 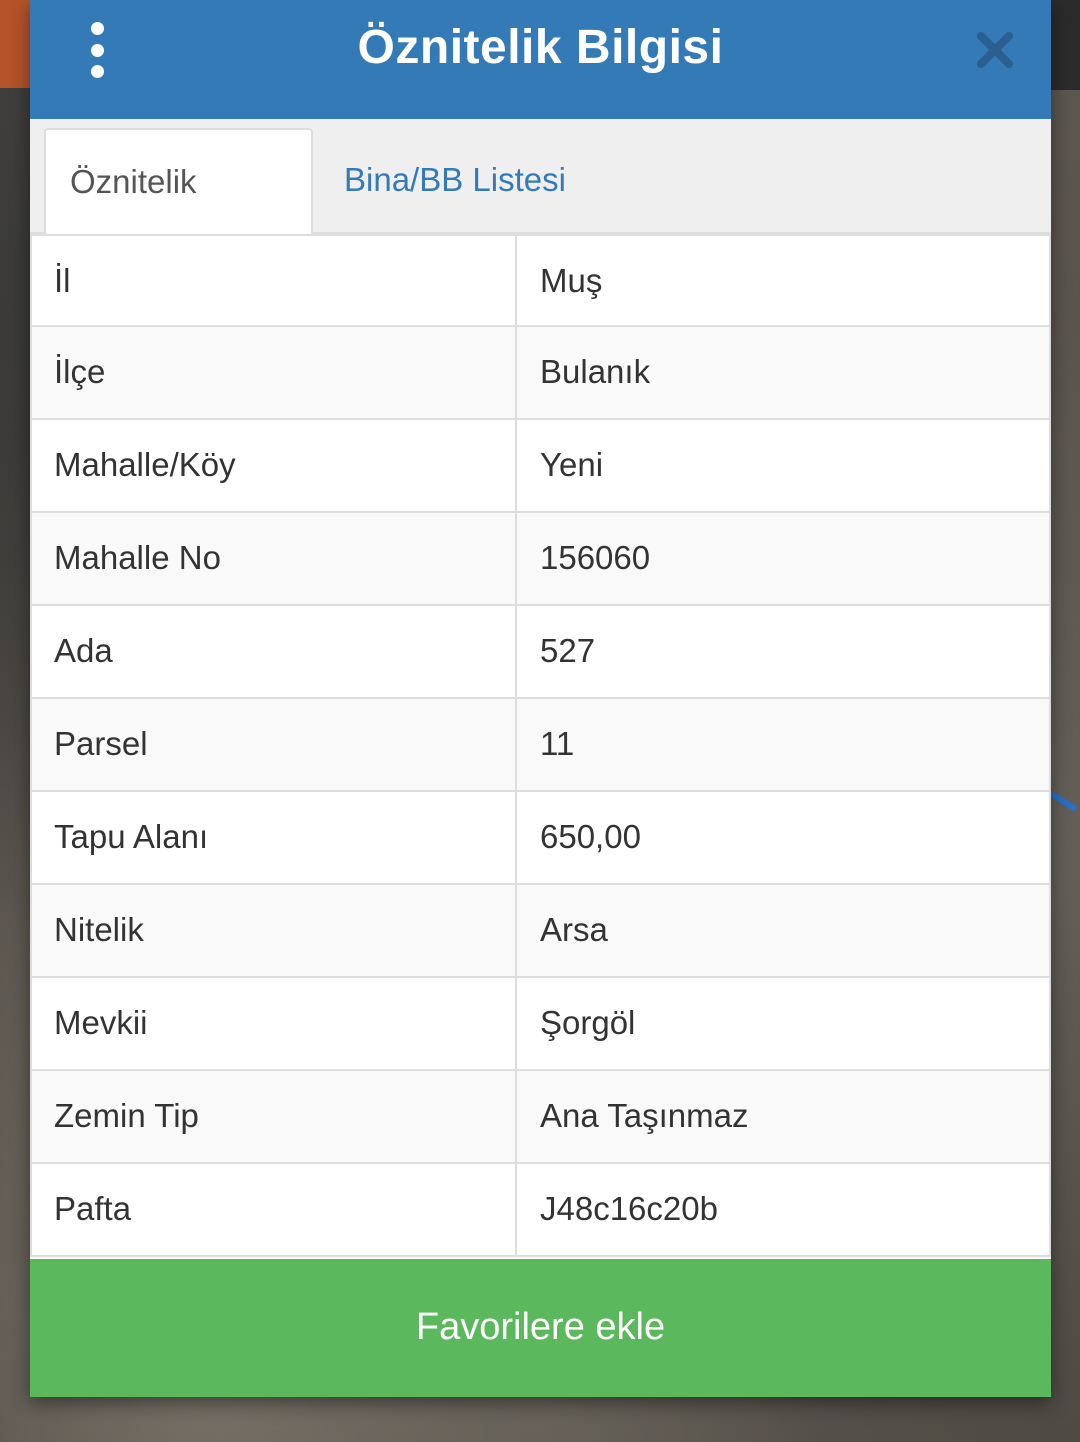 I want to click on row-key: Ada, so click(x=274, y=651).